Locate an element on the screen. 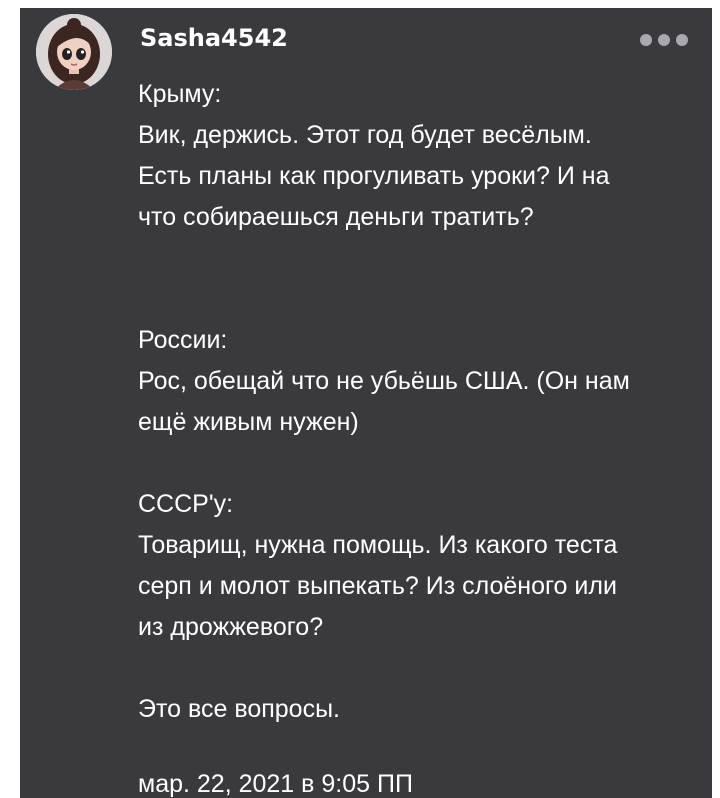 The height and width of the screenshot is (798, 720). text-line: СССР'у: is located at coordinates (186, 504).